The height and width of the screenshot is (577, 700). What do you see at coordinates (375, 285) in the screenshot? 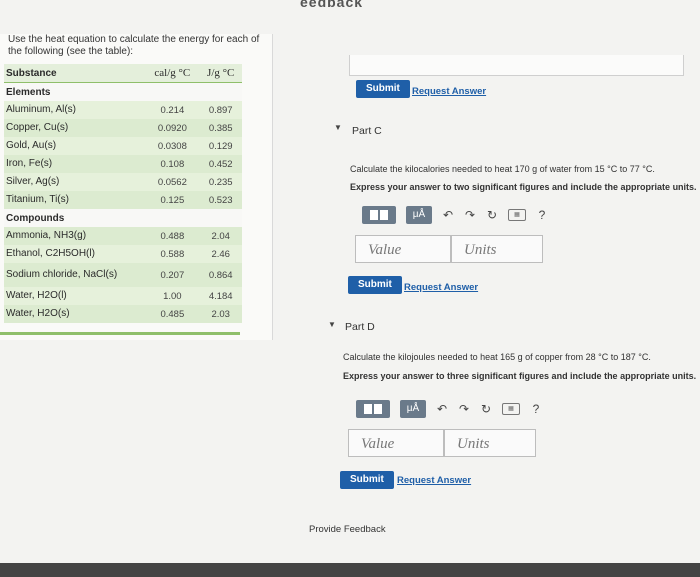
I see `part-c-submit-button: Submit` at bounding box center [375, 285].